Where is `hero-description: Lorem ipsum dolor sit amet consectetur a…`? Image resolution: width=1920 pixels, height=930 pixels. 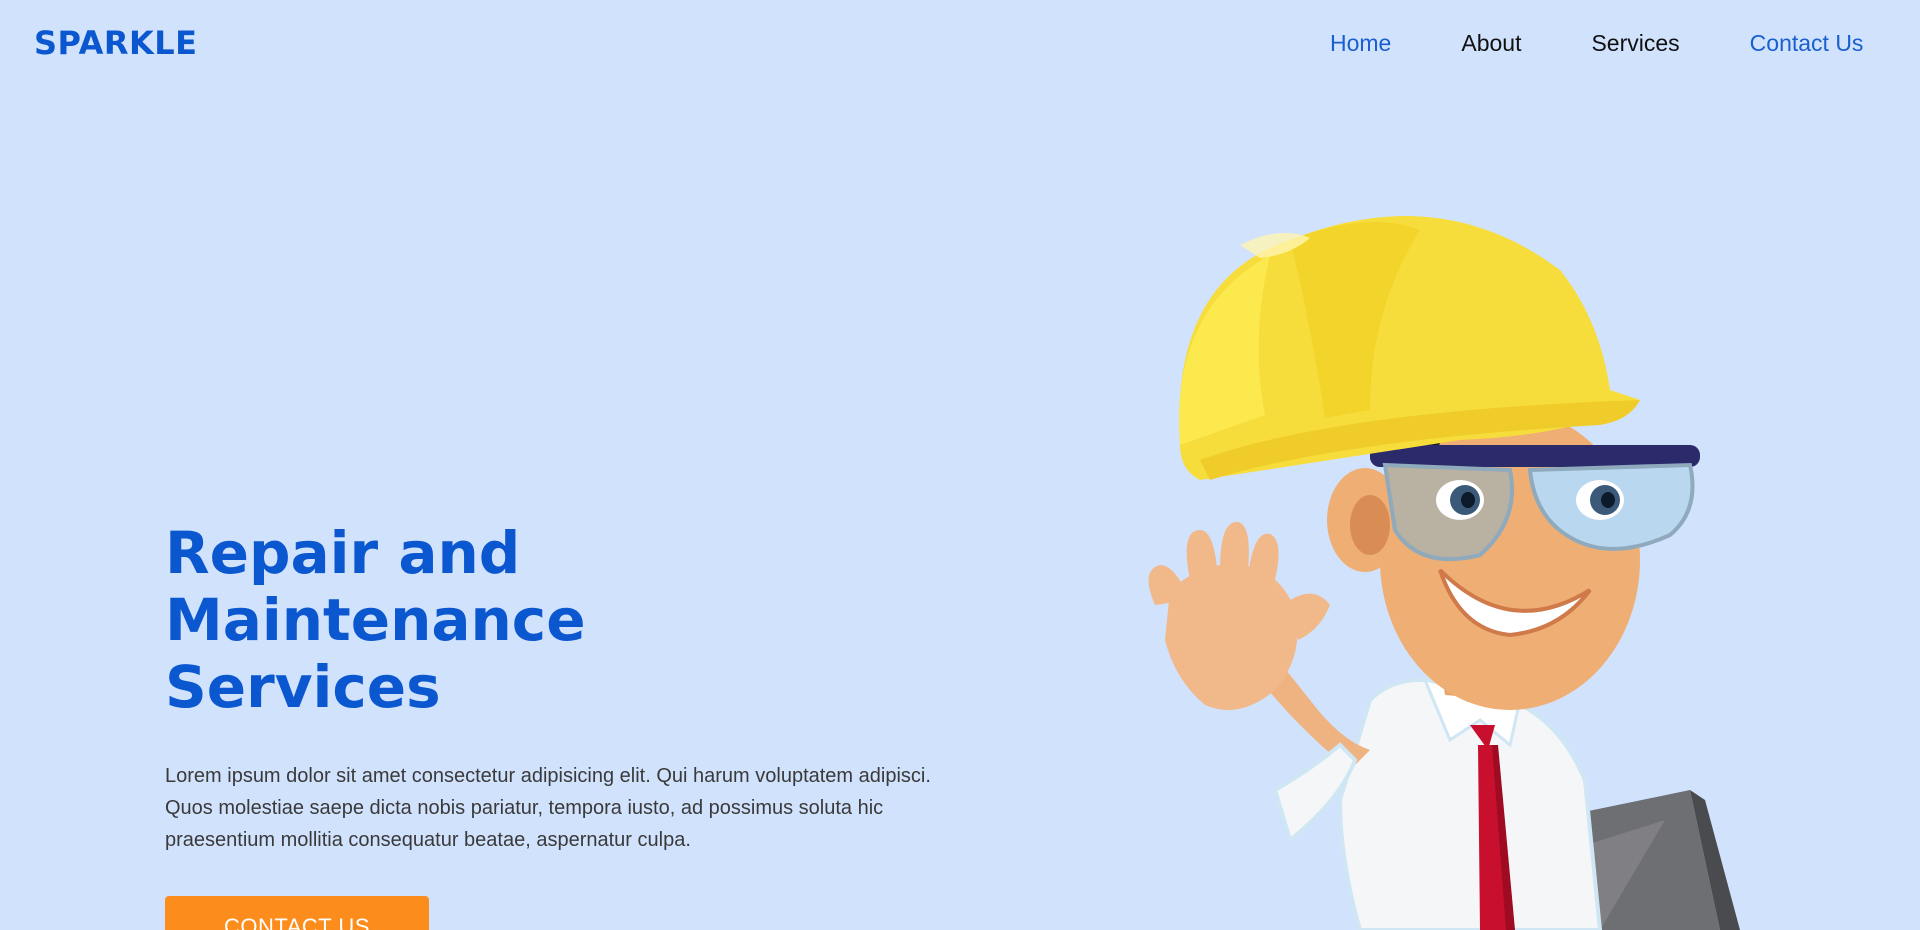 hero-description: Lorem ipsum dolor sit amet consectetur a… is located at coordinates (548, 808).